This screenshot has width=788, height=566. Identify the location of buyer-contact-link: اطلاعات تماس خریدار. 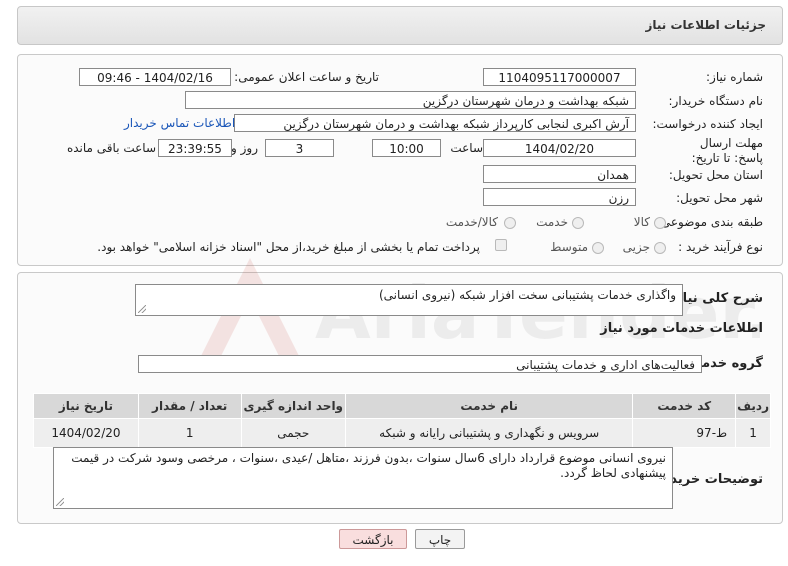
(179, 123).